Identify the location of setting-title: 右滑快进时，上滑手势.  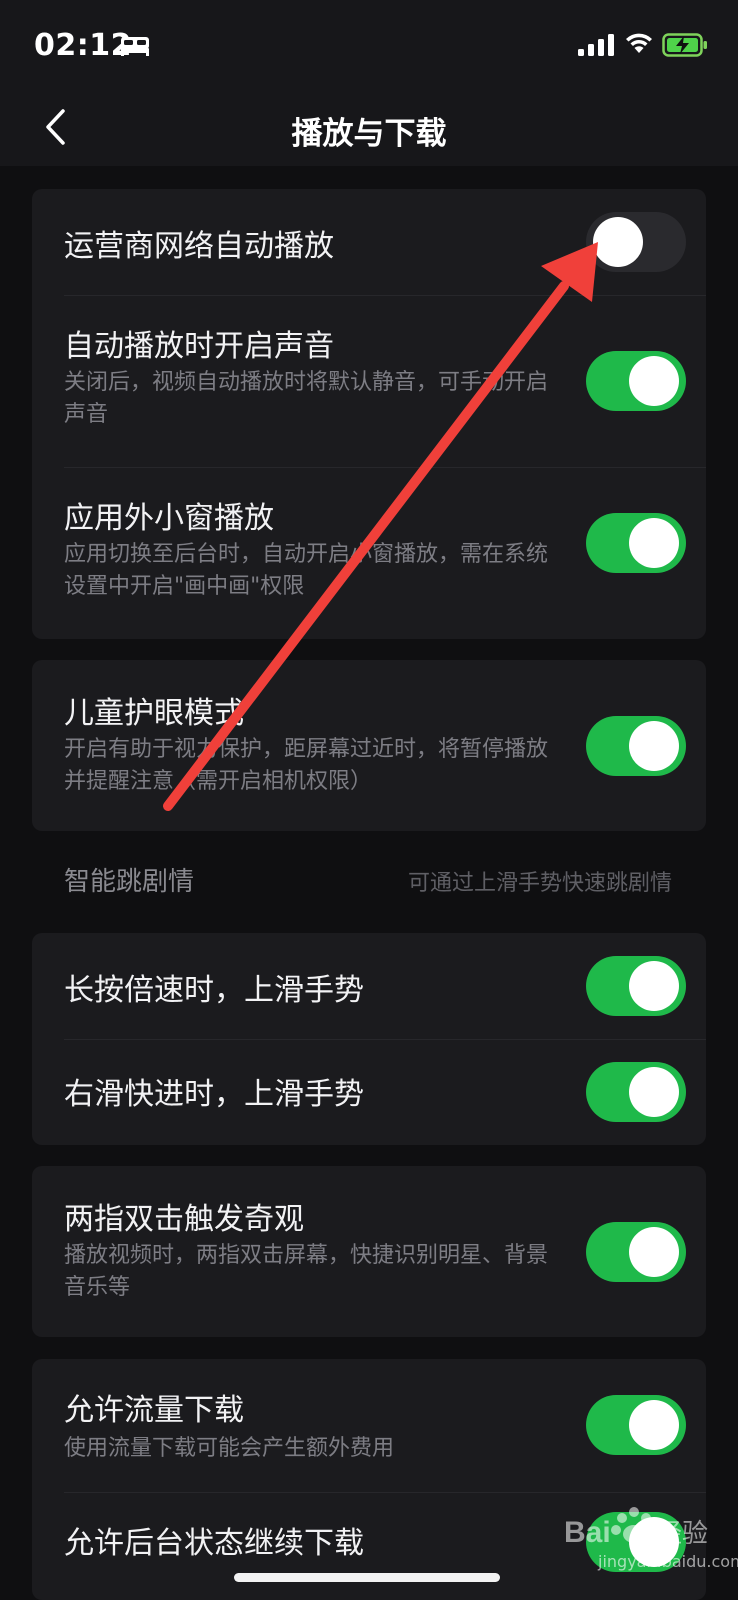
(214, 1094).